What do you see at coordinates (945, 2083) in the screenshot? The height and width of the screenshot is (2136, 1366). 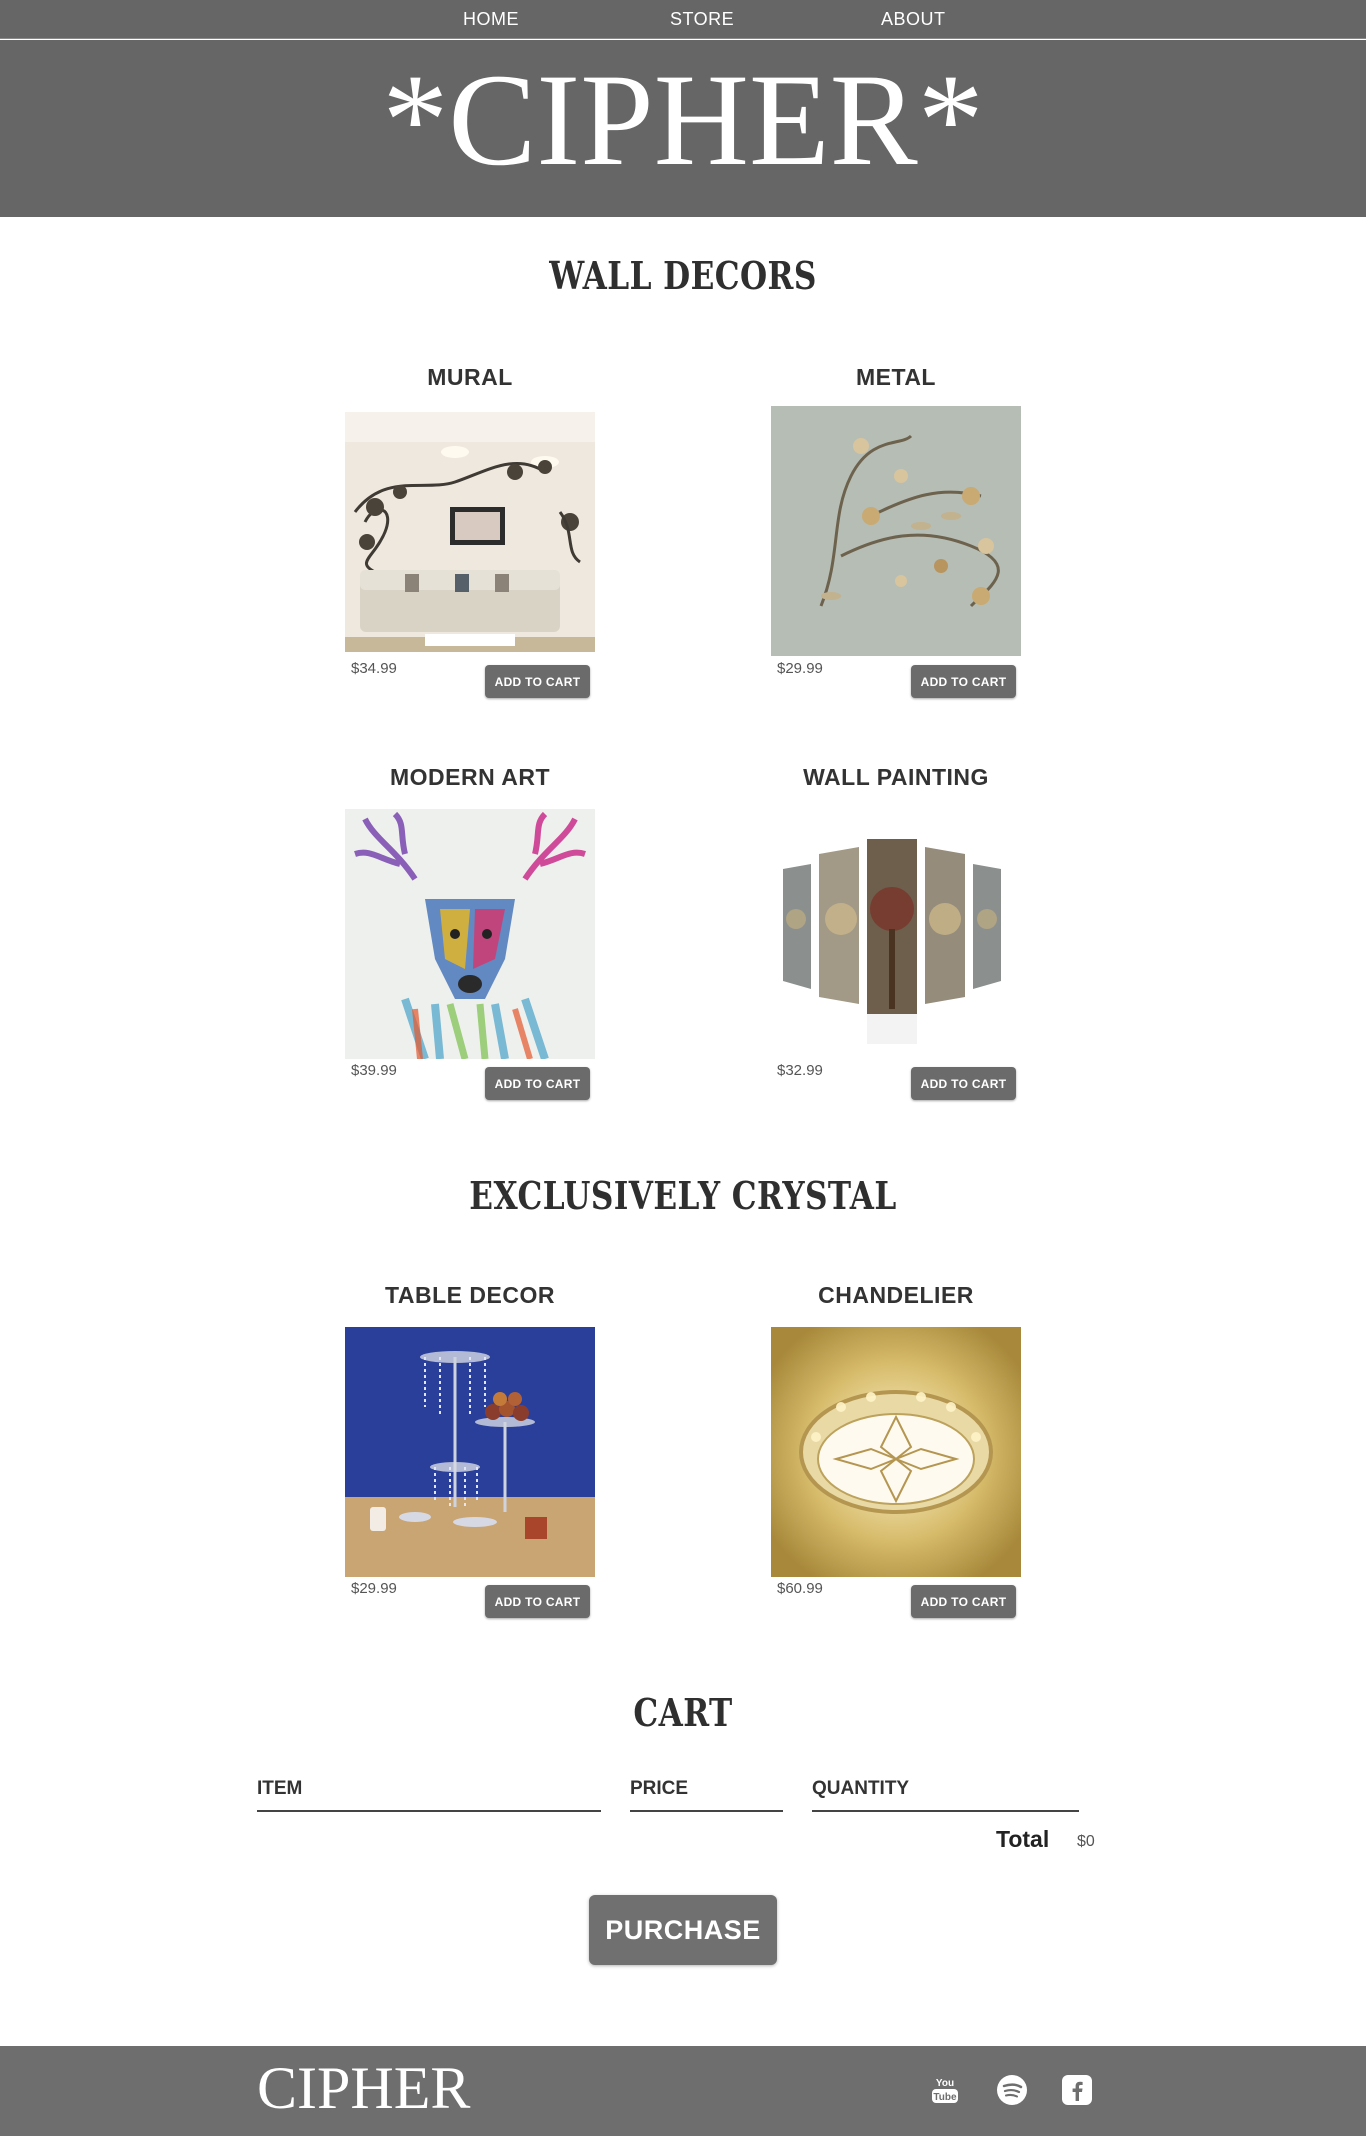 I see `svg-text: You` at bounding box center [945, 2083].